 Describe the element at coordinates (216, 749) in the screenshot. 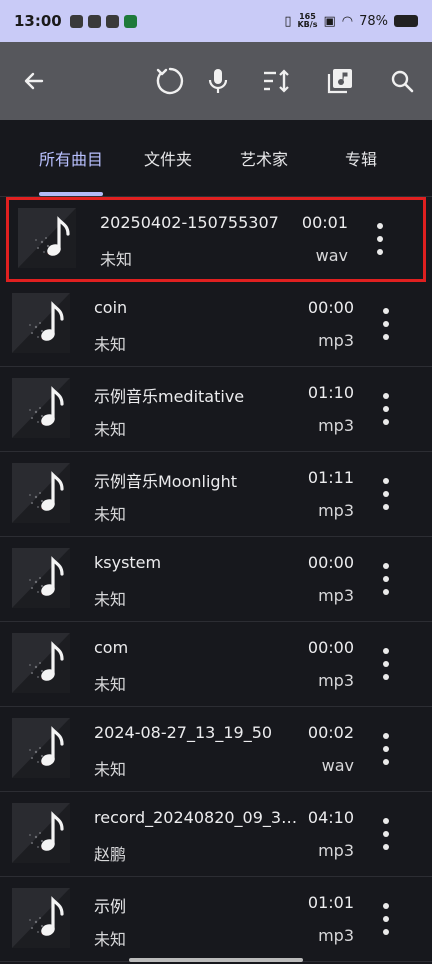

I see `track-row: 2024-08-27_13_19_50 未知 00:02 wav` at that location.